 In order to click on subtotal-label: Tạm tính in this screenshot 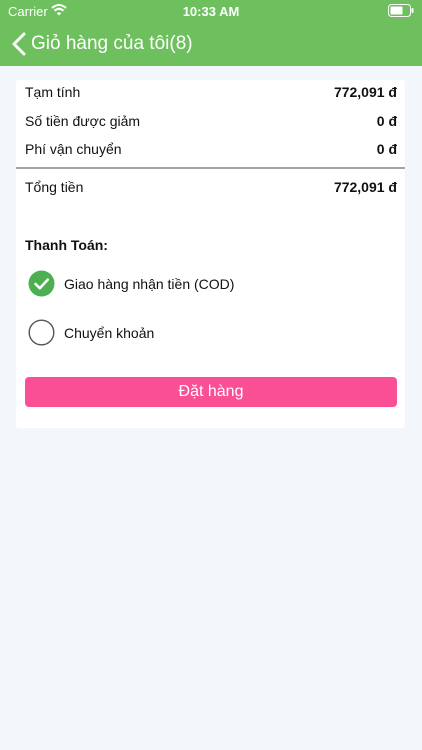, I will do `click(53, 92)`.